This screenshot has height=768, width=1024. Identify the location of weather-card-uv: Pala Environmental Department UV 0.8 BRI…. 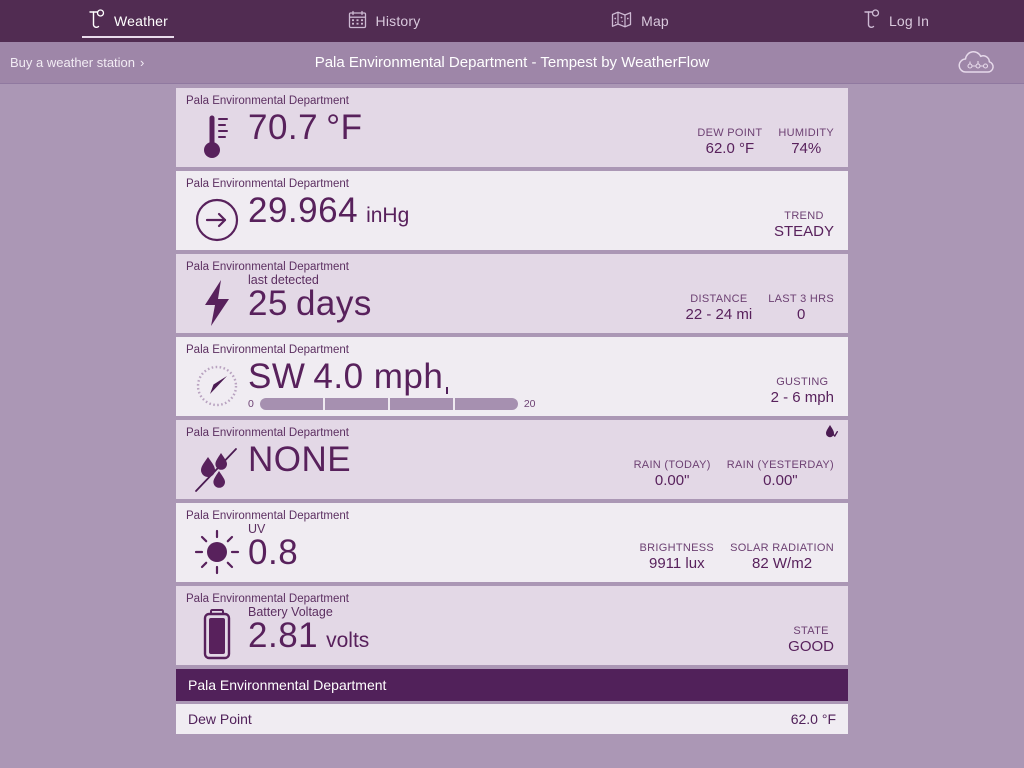
(512, 542).